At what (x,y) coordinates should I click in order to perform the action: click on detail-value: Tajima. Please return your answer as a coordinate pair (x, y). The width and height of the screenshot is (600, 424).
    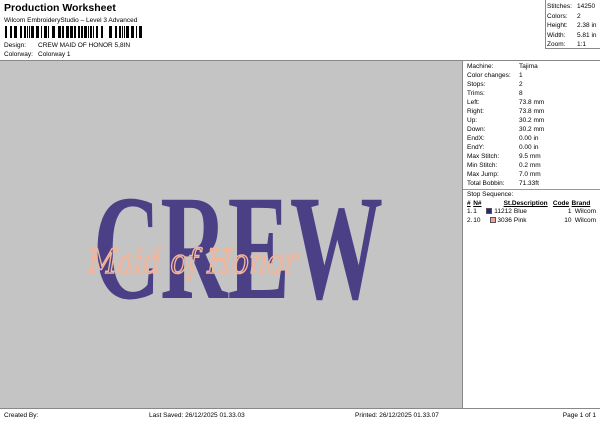
    Looking at the image, I should click on (528, 66).